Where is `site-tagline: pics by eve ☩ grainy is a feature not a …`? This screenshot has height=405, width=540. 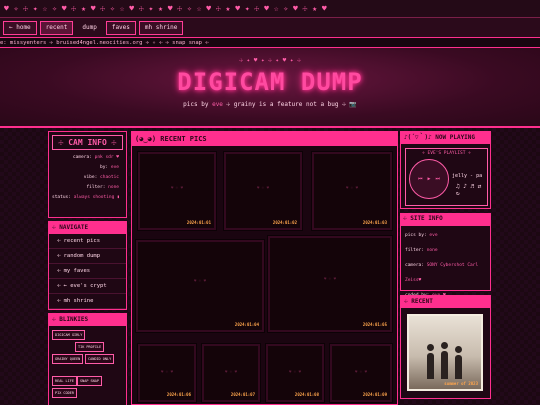
site-tagline: pics by eve ☩ grainy is a feature not a … is located at coordinates (270, 104).